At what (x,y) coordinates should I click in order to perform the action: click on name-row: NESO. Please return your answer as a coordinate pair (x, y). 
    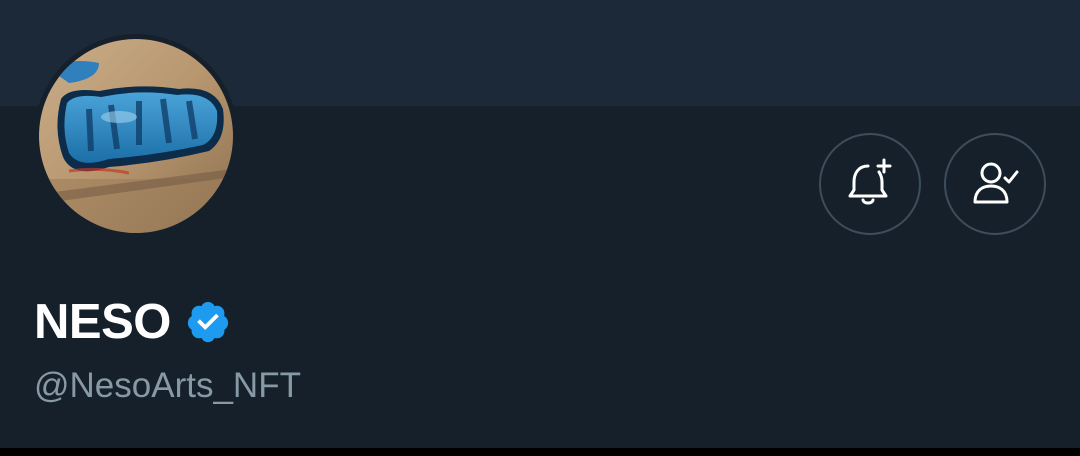
    Looking at the image, I should click on (132, 322).